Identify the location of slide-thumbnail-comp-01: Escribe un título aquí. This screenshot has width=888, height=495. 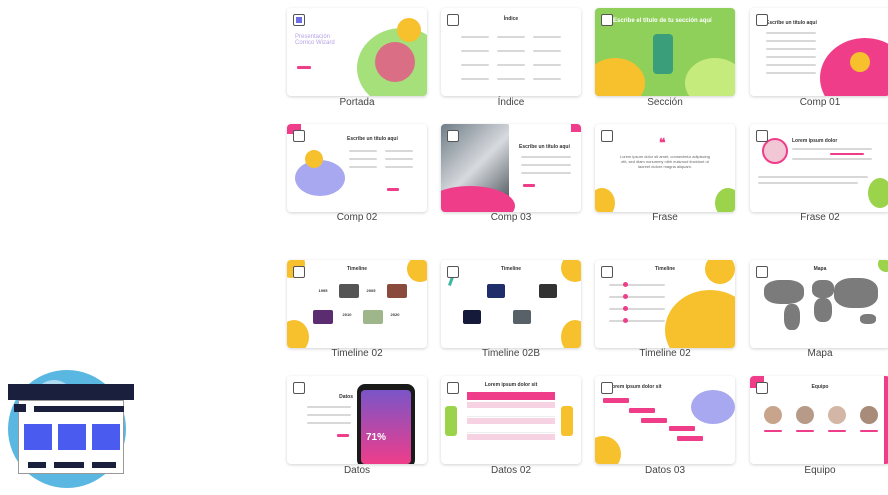
(819, 52).